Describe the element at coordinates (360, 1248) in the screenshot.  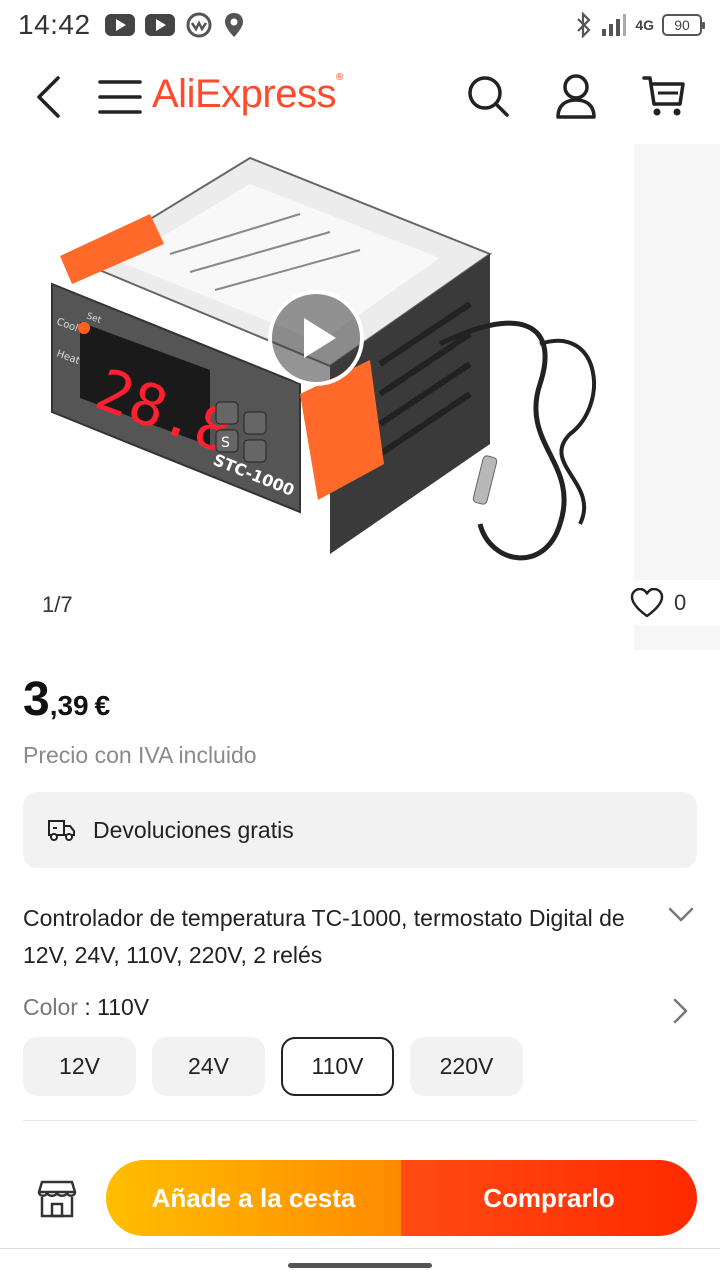
I see `navigation-divider` at that location.